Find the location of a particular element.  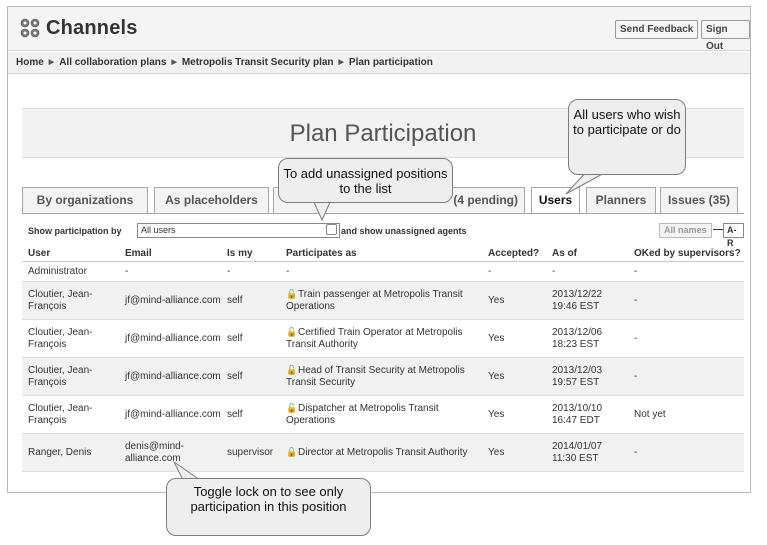

tab-users: Users is located at coordinates (555, 200).